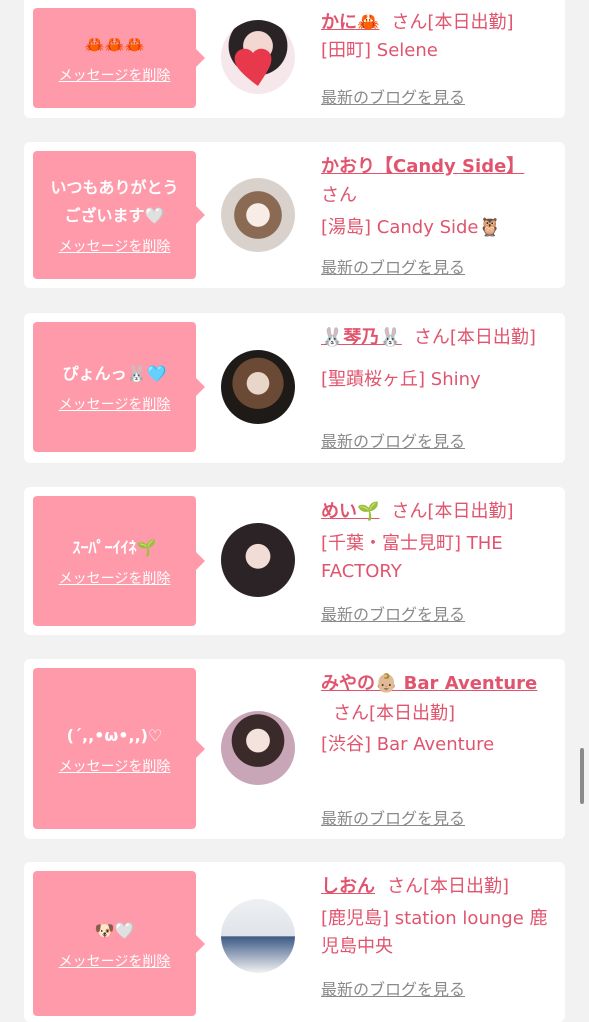  What do you see at coordinates (408, 744) in the screenshot?
I see `shop-name: [渋谷] Bar Aventure` at bounding box center [408, 744].